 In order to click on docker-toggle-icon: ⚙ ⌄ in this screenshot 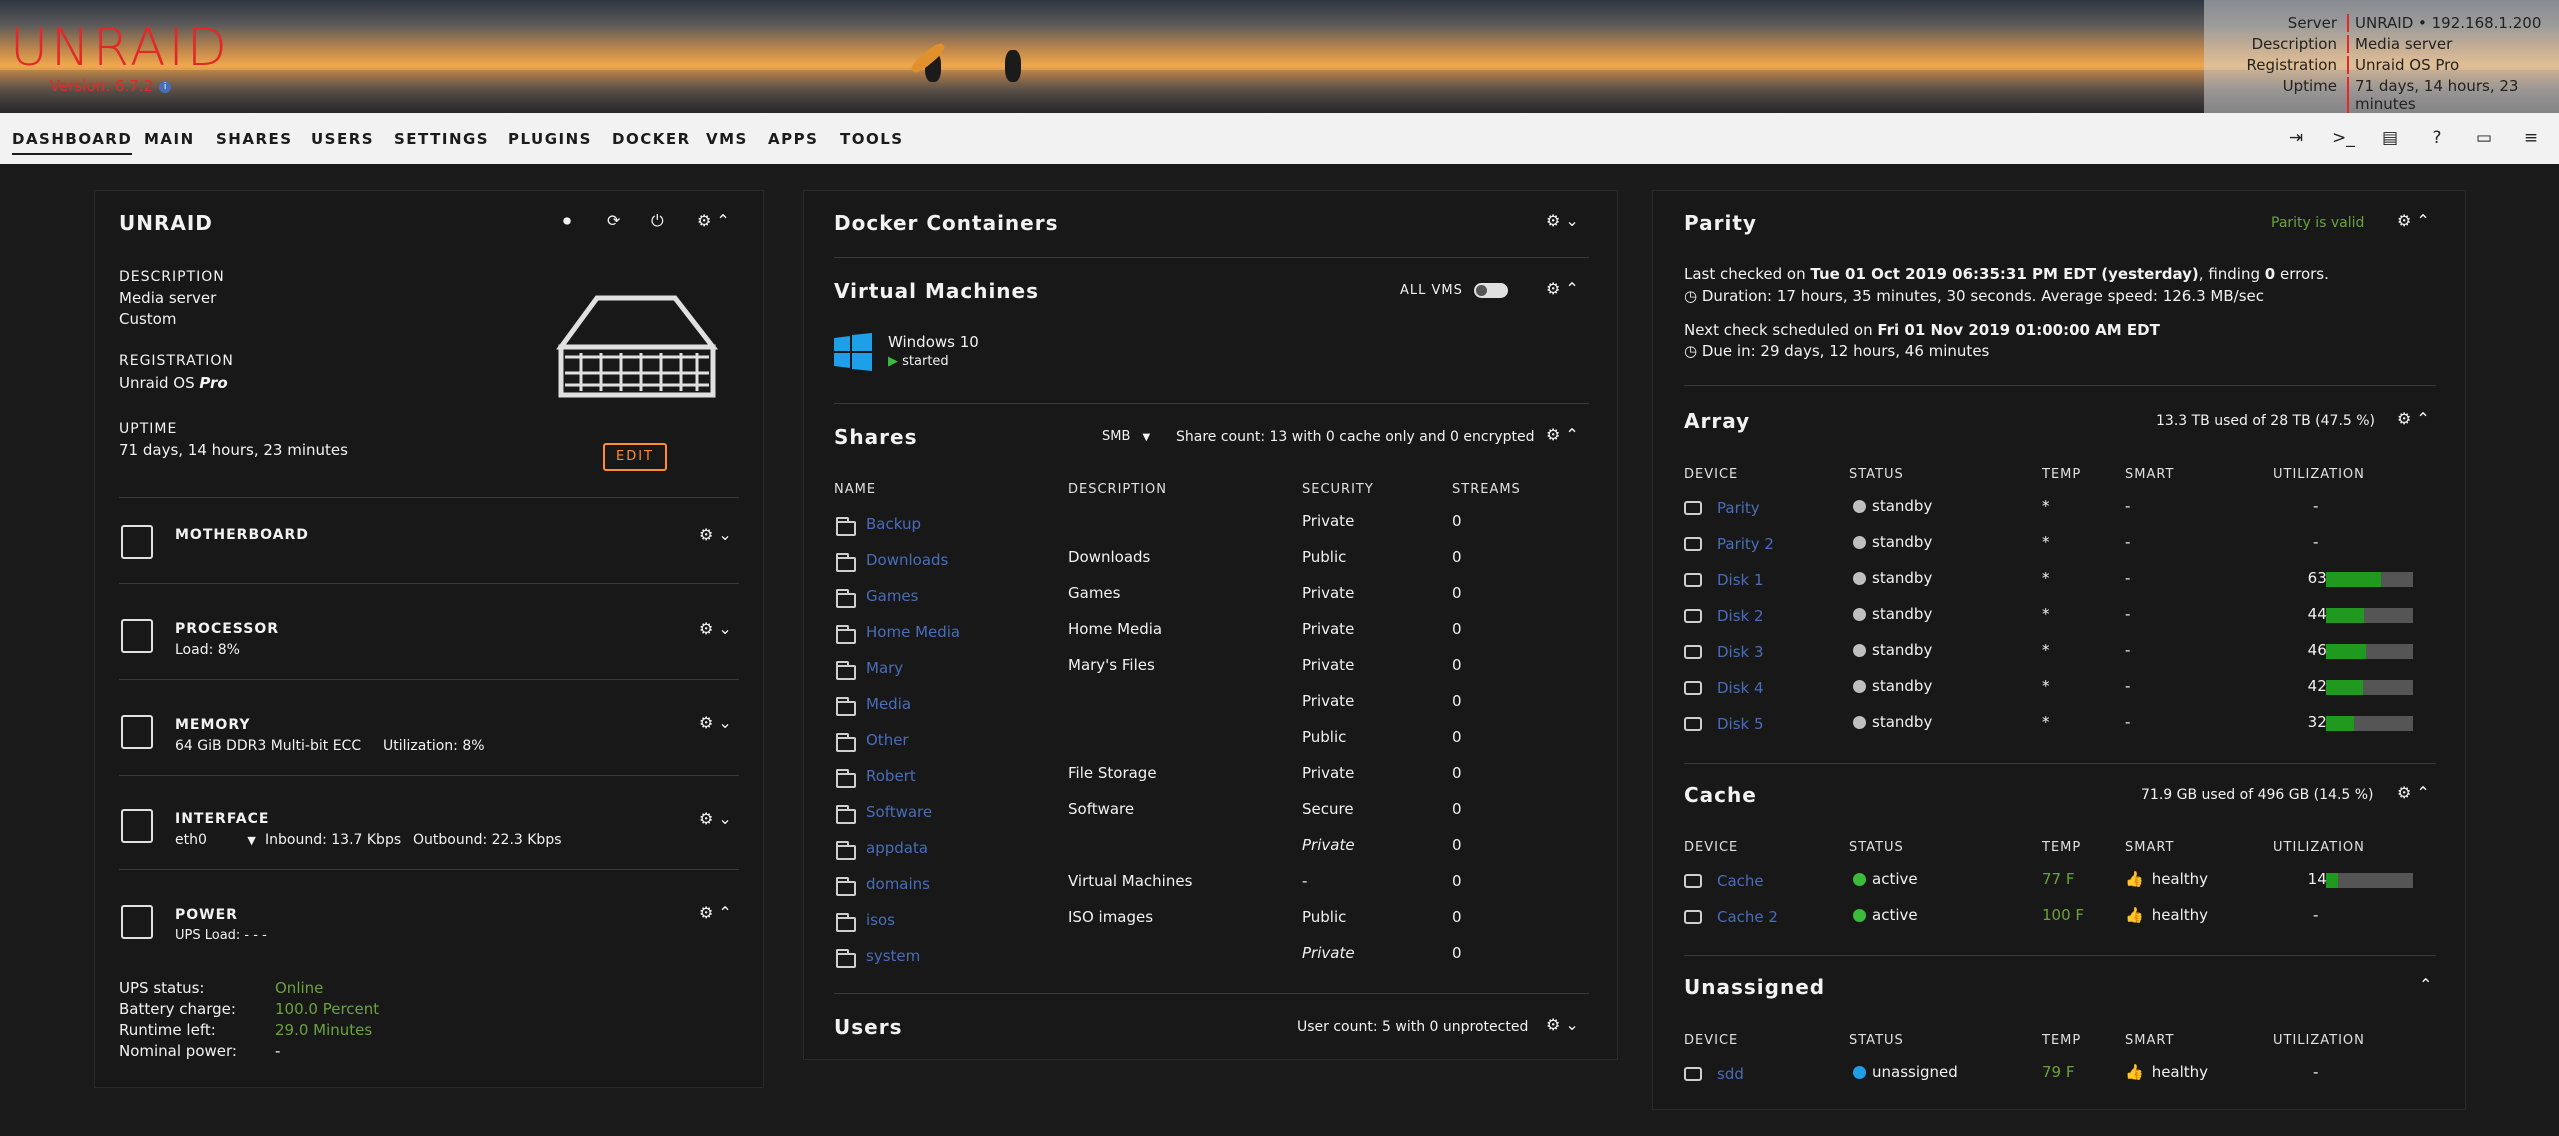, I will do `click(1562, 220)`.